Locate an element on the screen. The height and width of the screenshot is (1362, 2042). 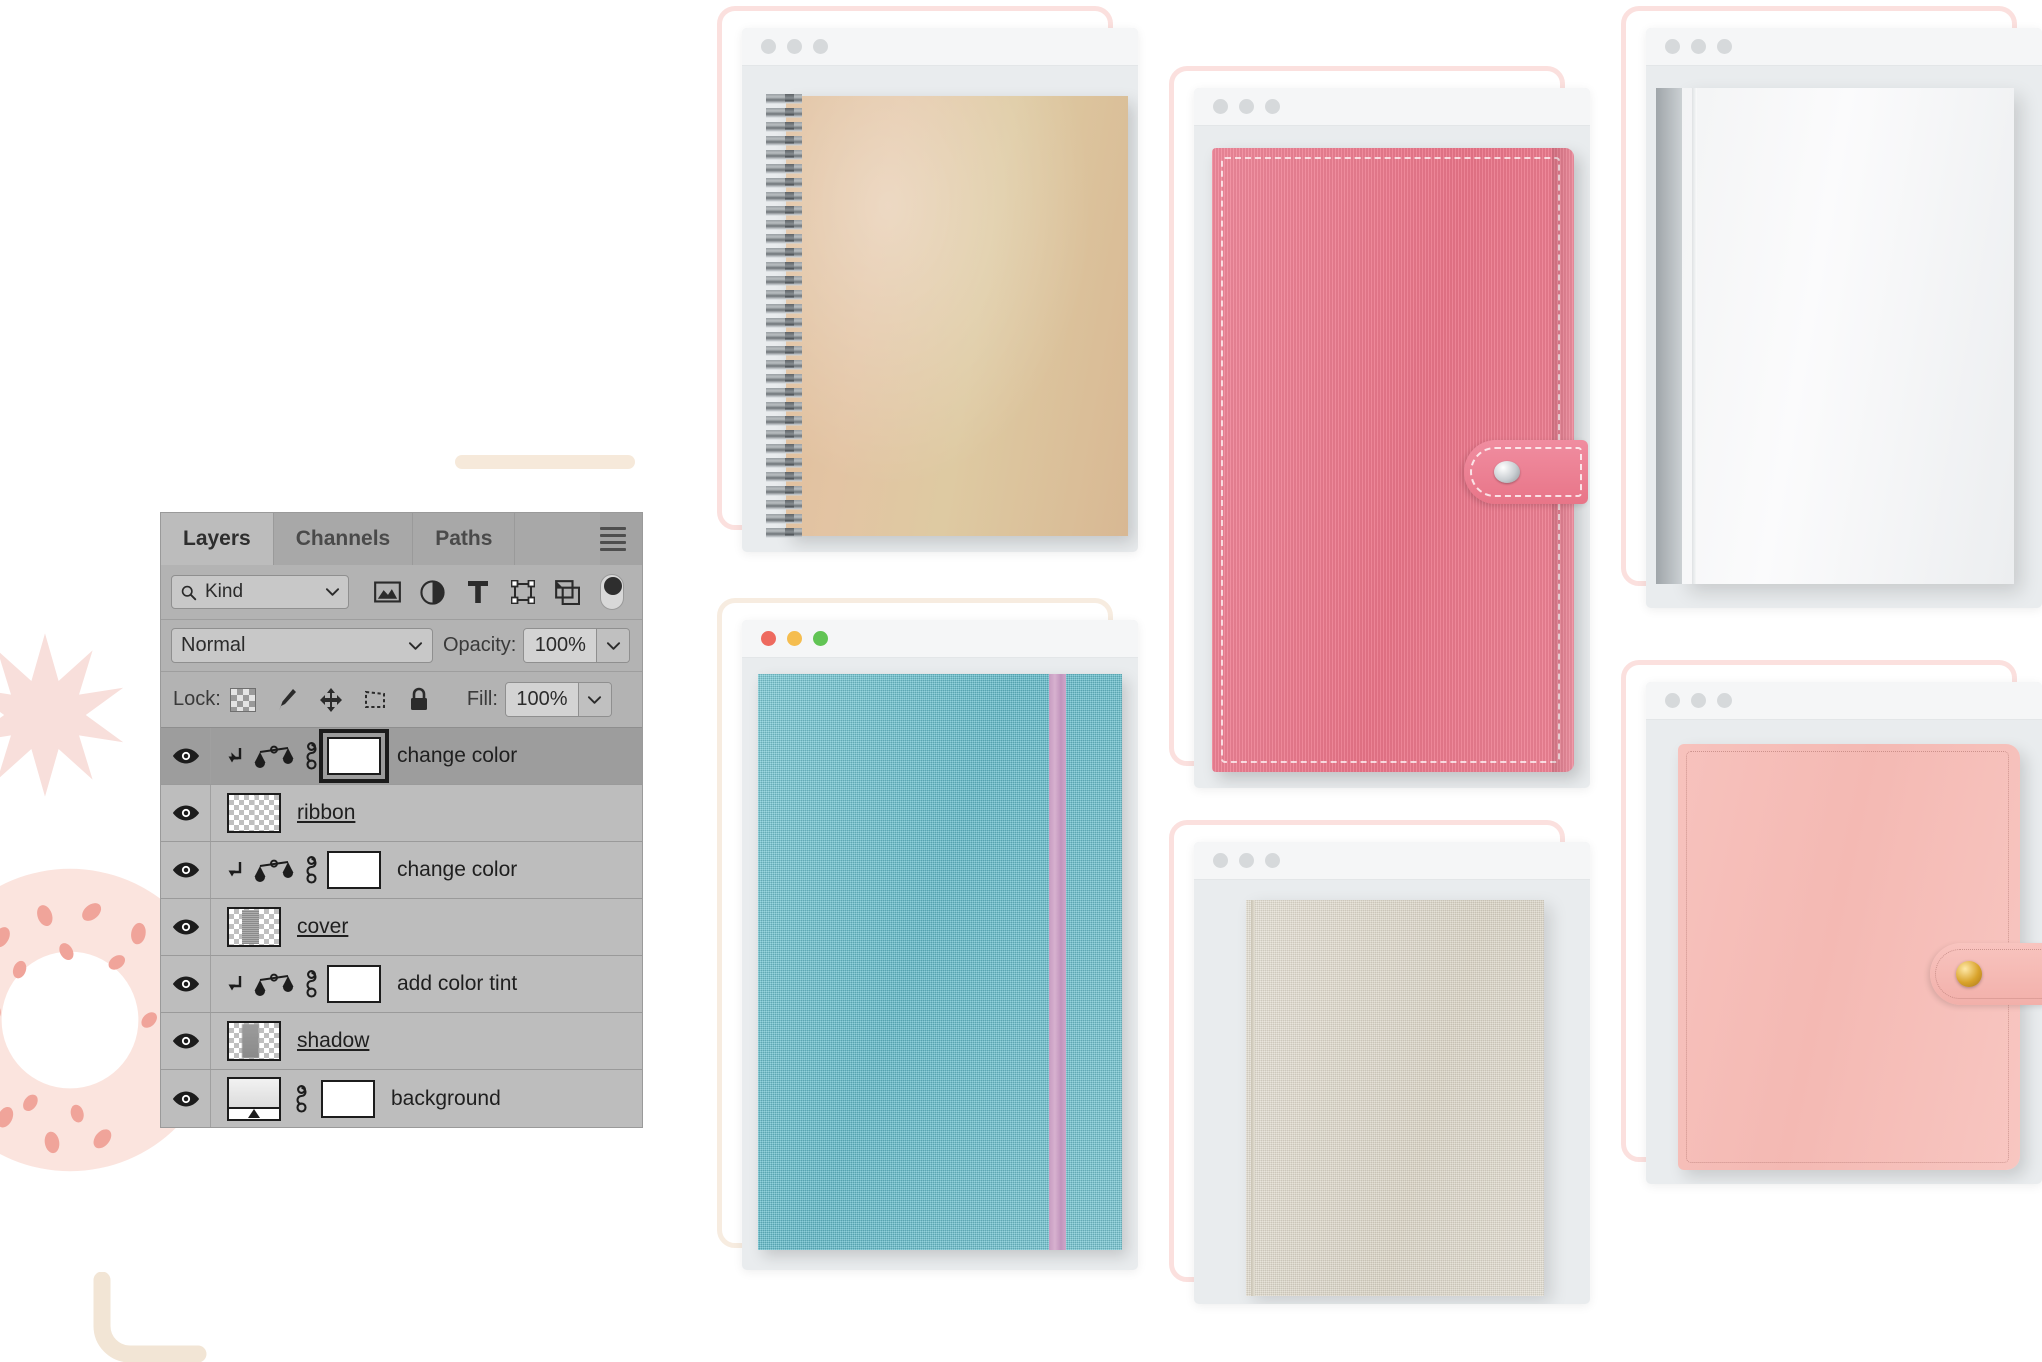
layer-row: cover is located at coordinates (401, 927).